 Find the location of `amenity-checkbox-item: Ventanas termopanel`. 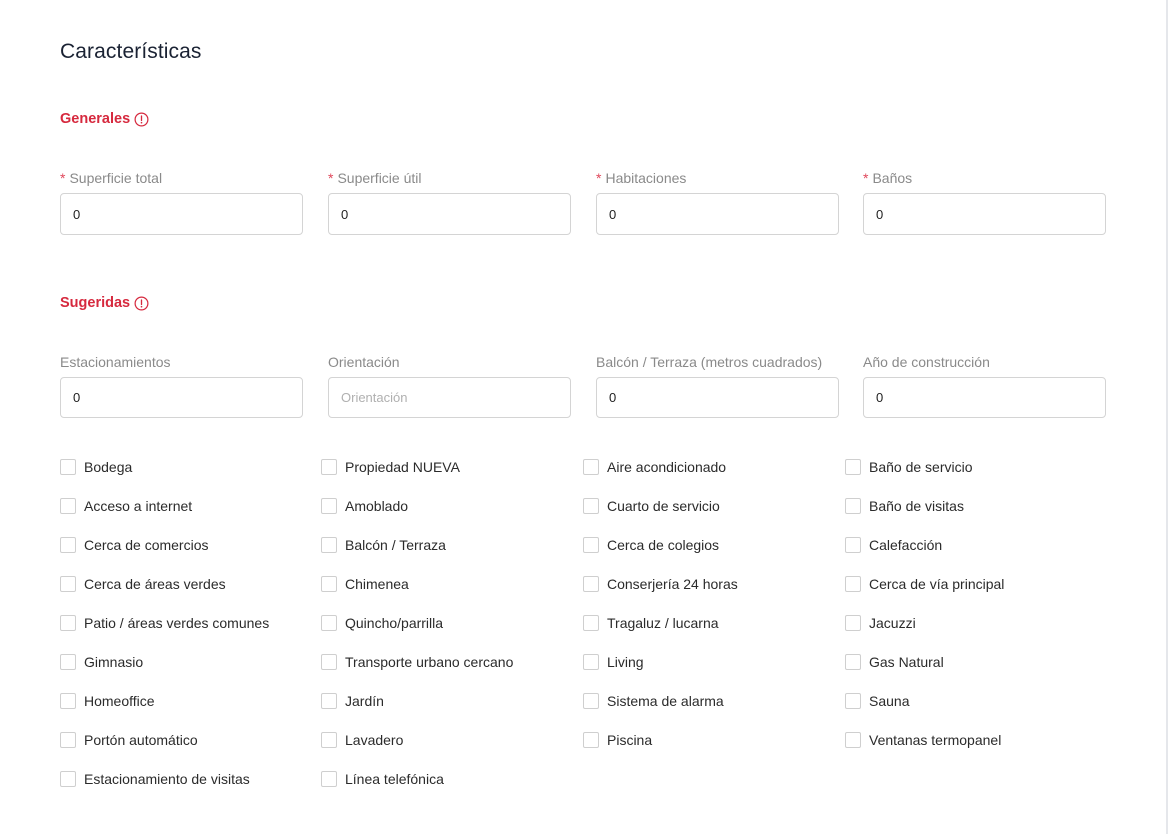

amenity-checkbox-item: Ventanas termopanel is located at coordinates (923, 740).